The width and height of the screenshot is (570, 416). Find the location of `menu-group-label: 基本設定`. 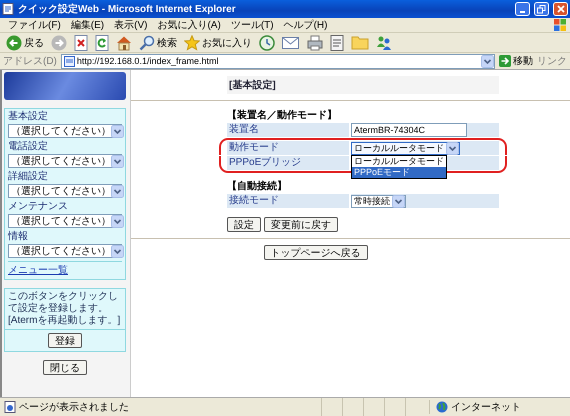

menu-group-label: 基本設定 is located at coordinates (28, 117).